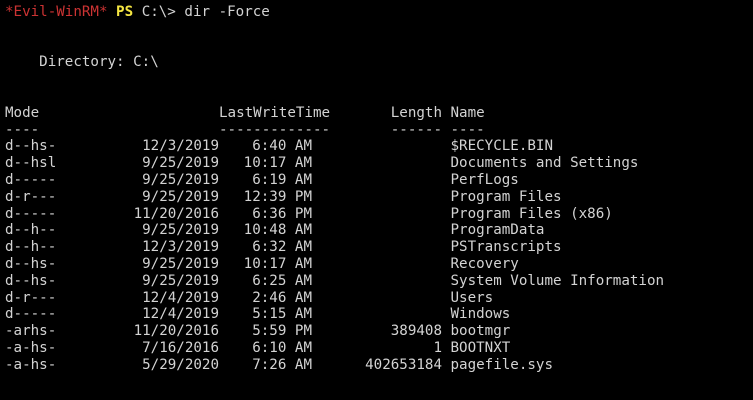 The height and width of the screenshot is (400, 753). What do you see at coordinates (379, 247) in the screenshot?
I see `table-row: d--h-- 12/3/2019 6:32 AM PSTranscripts` at bounding box center [379, 247].